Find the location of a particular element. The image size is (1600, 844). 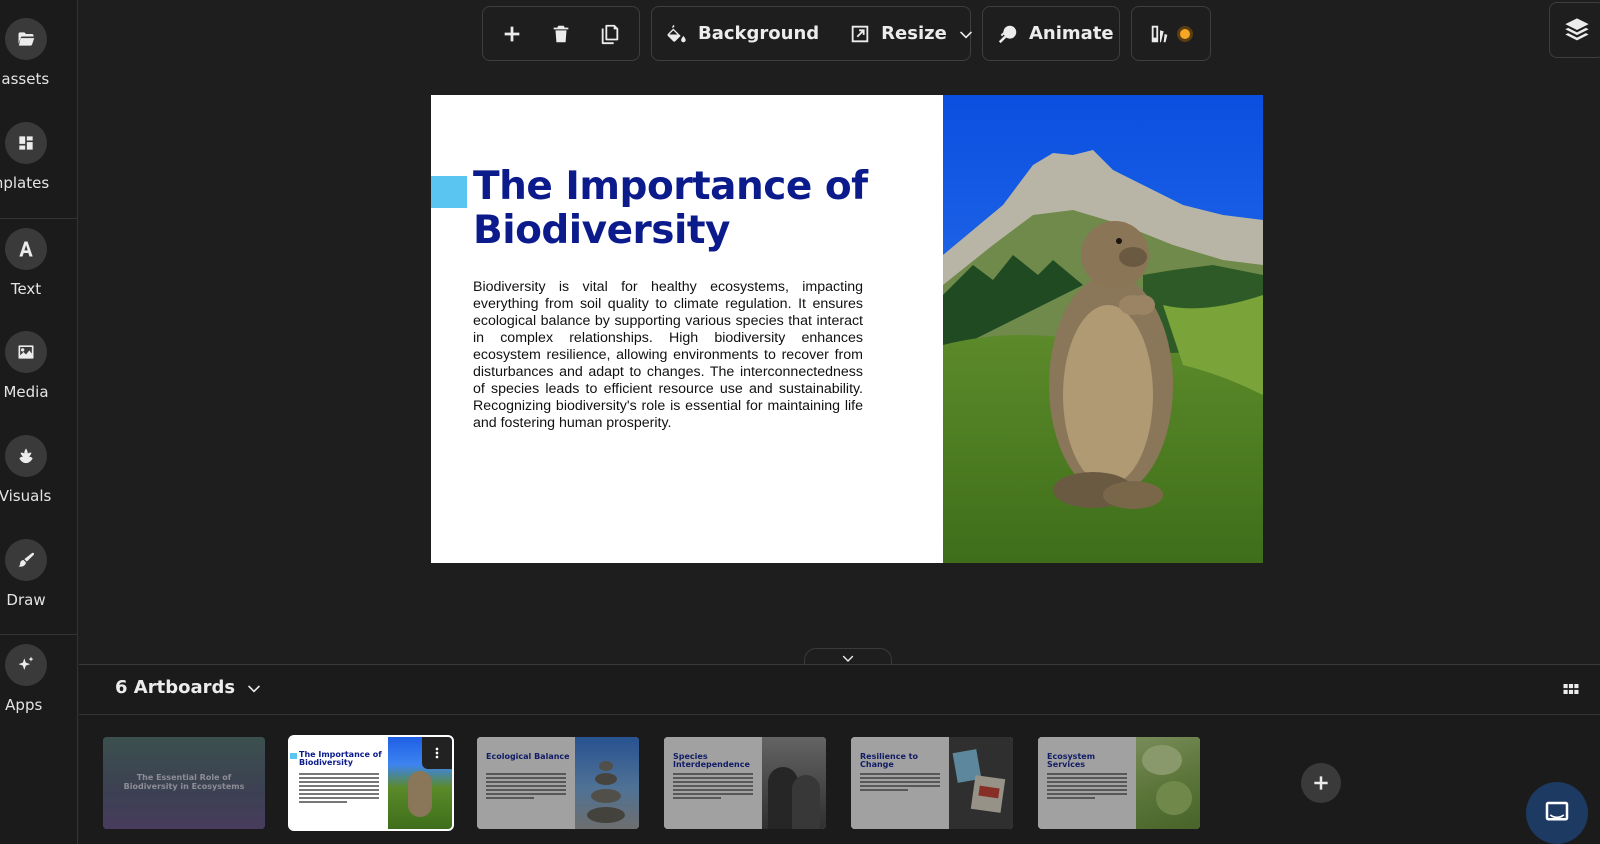

visuals-icon is located at coordinates (26, 456).